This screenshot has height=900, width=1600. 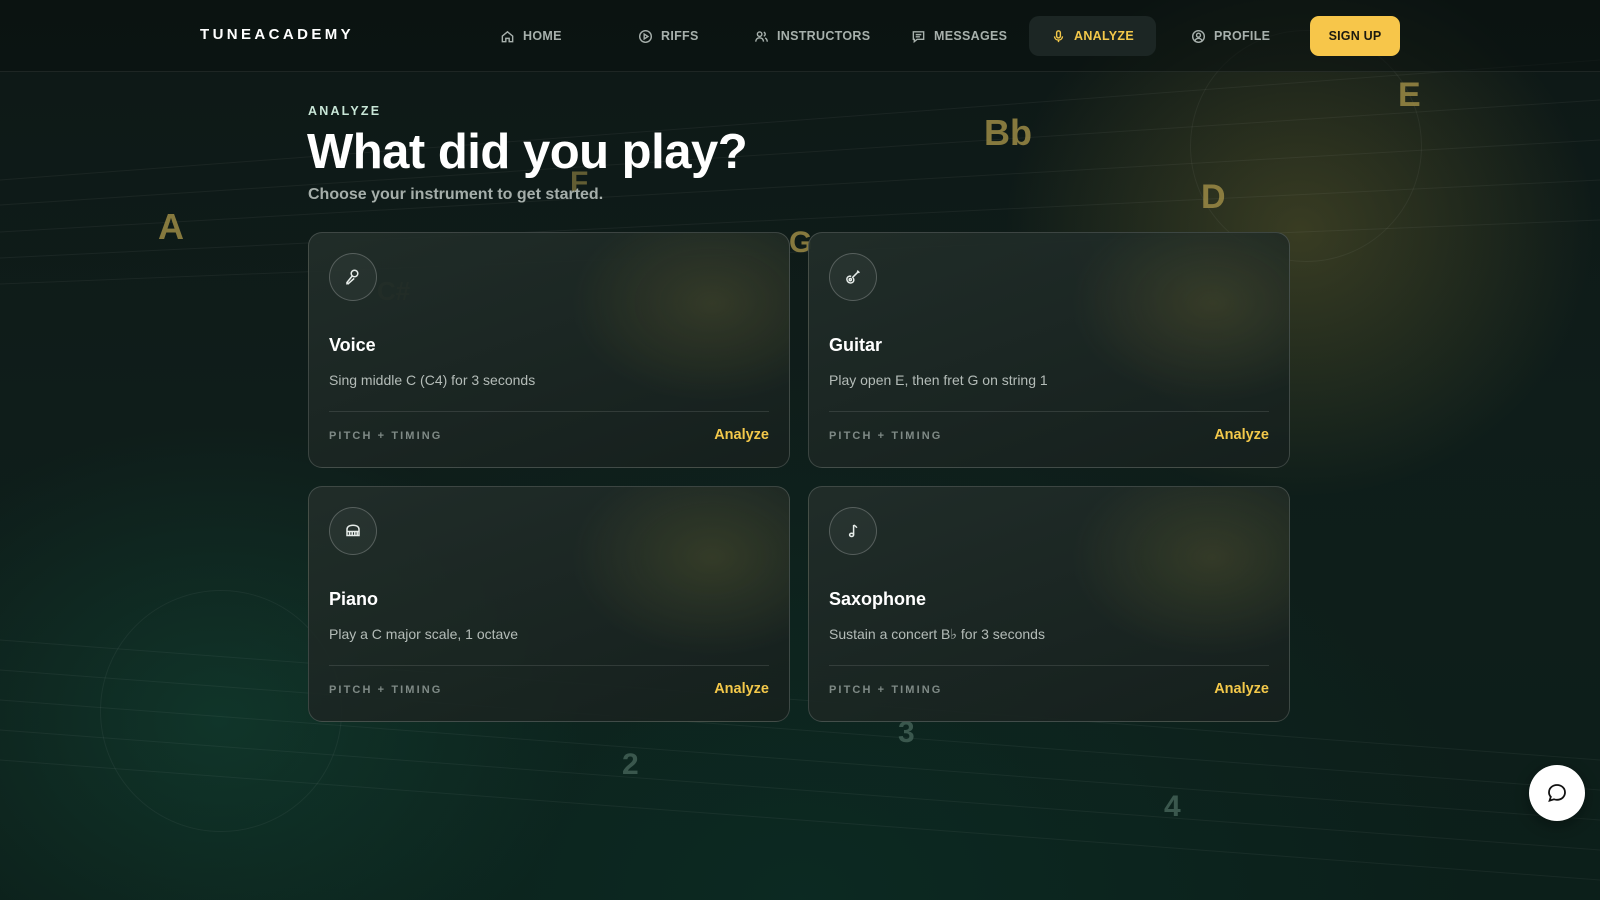 I want to click on nav-label: MESSAGES, so click(x=971, y=36).